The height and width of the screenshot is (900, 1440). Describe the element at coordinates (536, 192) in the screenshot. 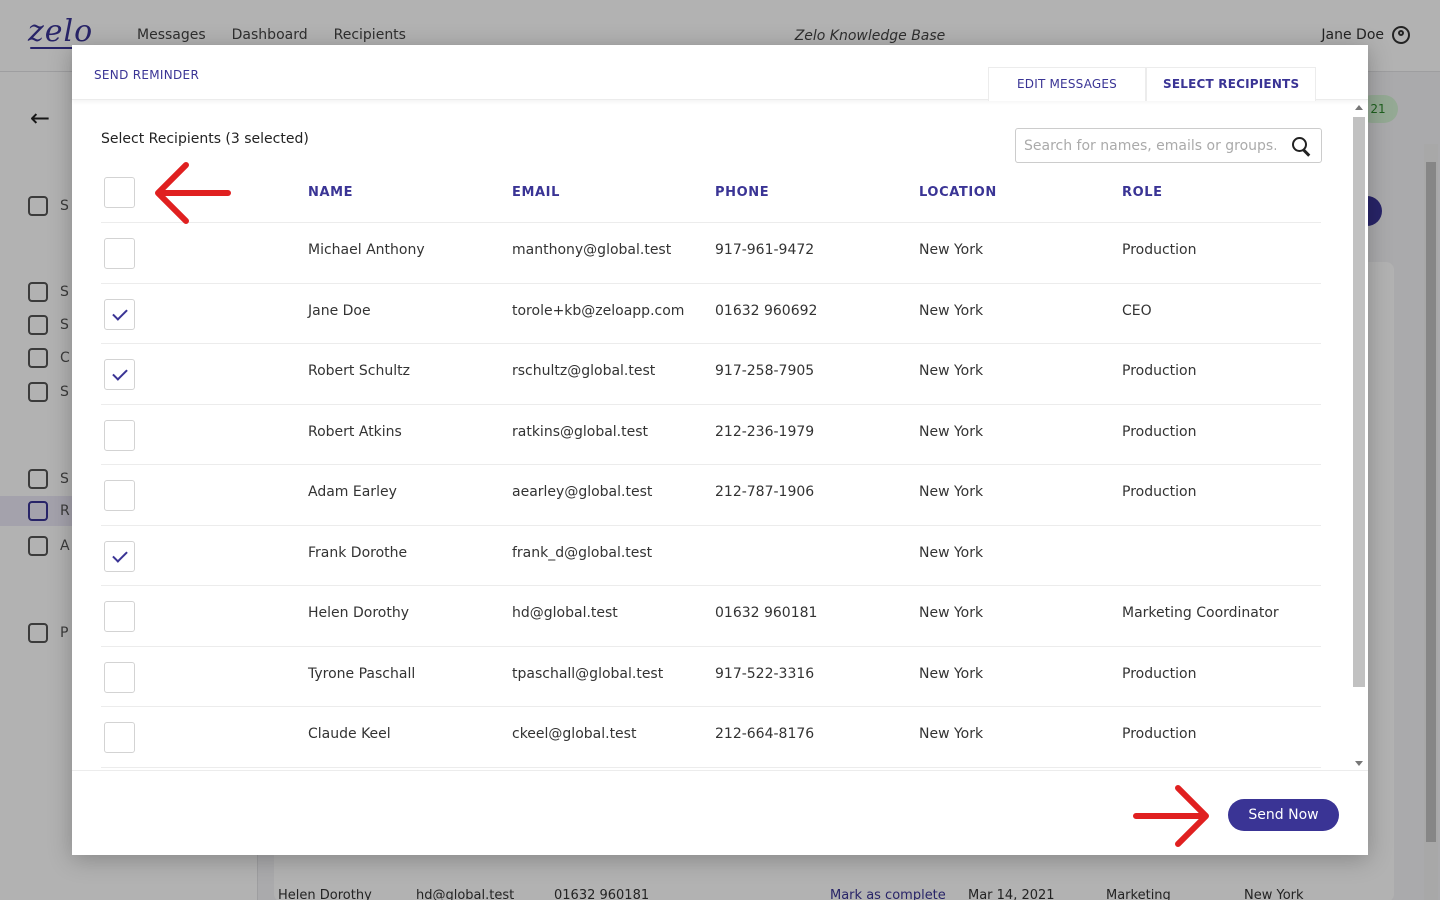

I see `column-email: EMAIL` at that location.